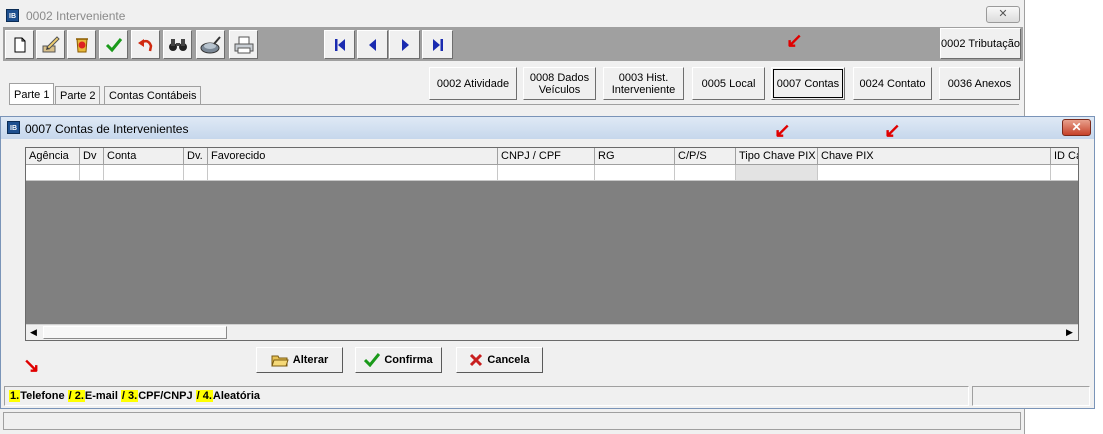 The height and width of the screenshot is (434, 1103). What do you see at coordinates (33, 332) in the screenshot?
I see `scroll-left-icon: ◀` at bounding box center [33, 332].